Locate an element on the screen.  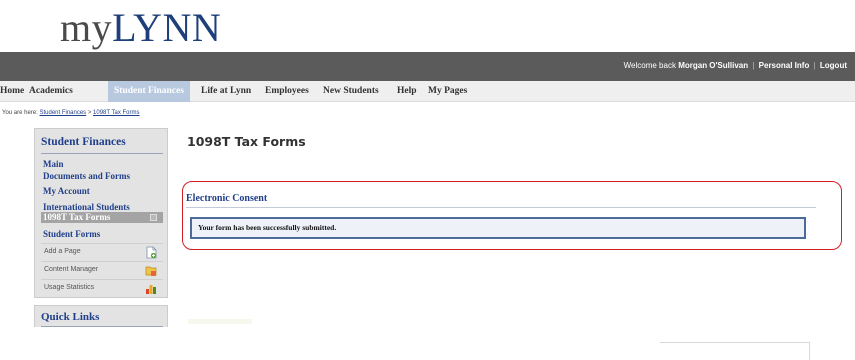
tool-label-content-manager: Content Manager is located at coordinates (71, 269).